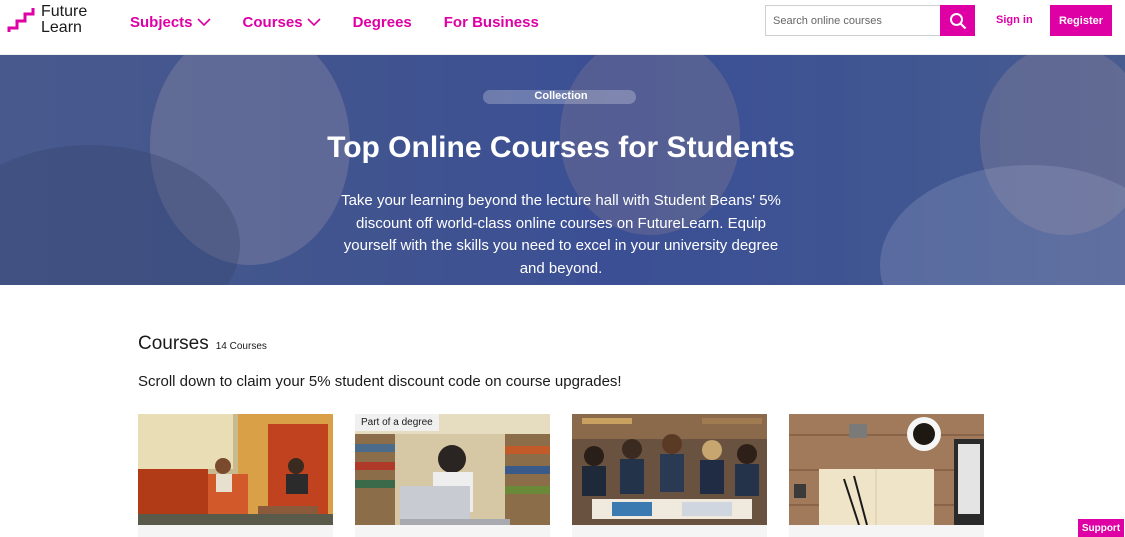 Image resolution: width=1125 pixels, height=537 pixels. What do you see at coordinates (1101, 528) in the screenshot?
I see `support-button: Support` at bounding box center [1101, 528].